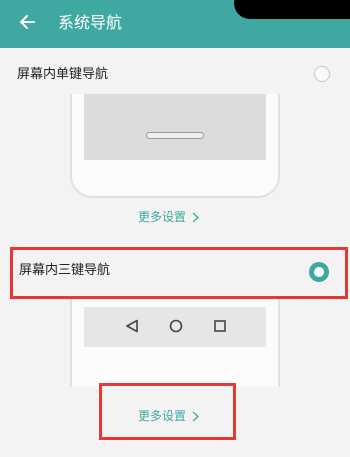 This screenshot has height=457, width=350. I want to click on app-header: 系统导航, so click(175, 24).